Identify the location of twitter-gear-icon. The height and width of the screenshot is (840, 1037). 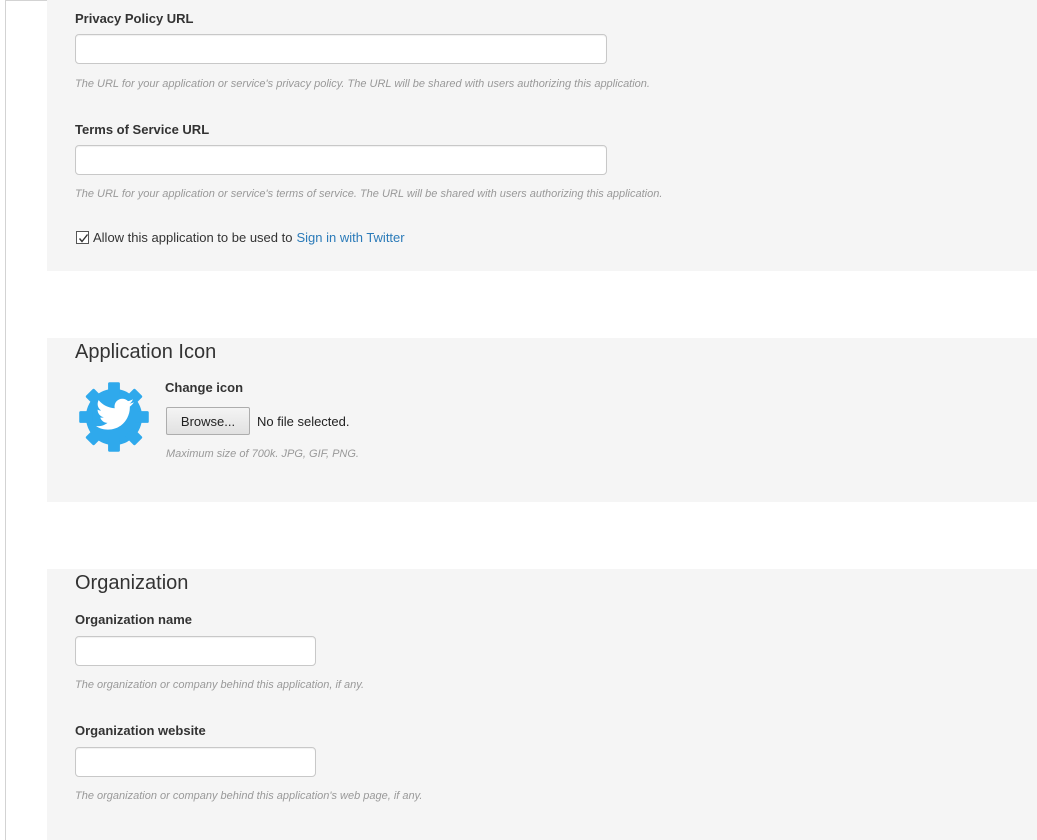
(114, 417).